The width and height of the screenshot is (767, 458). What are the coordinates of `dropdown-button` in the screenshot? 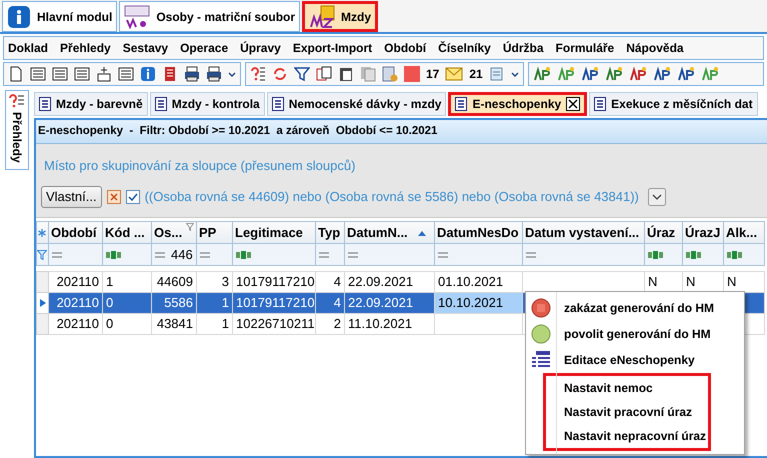 It's located at (657, 197).